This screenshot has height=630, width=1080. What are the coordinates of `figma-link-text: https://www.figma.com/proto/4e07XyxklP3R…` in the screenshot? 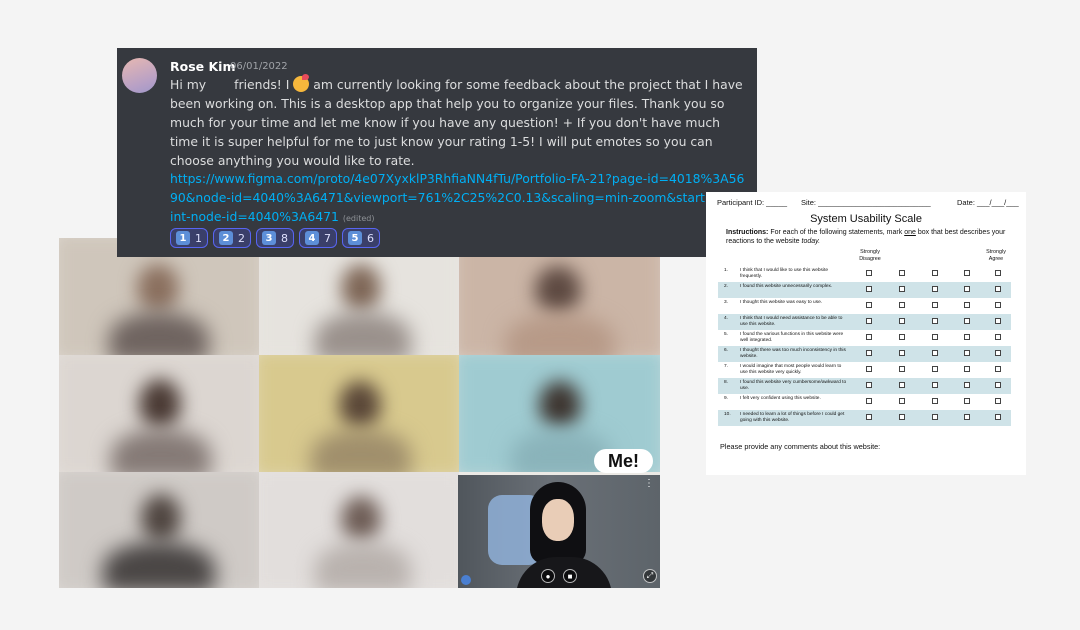 It's located at (457, 197).